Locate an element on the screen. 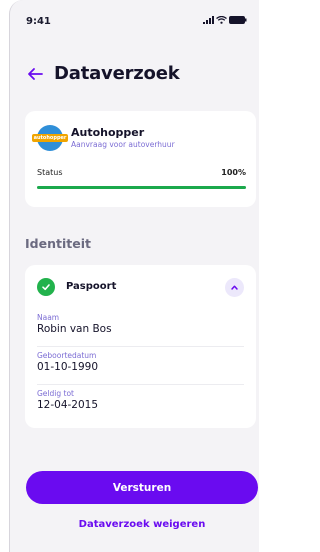  back-arrow-icon is located at coordinates (35, 74).